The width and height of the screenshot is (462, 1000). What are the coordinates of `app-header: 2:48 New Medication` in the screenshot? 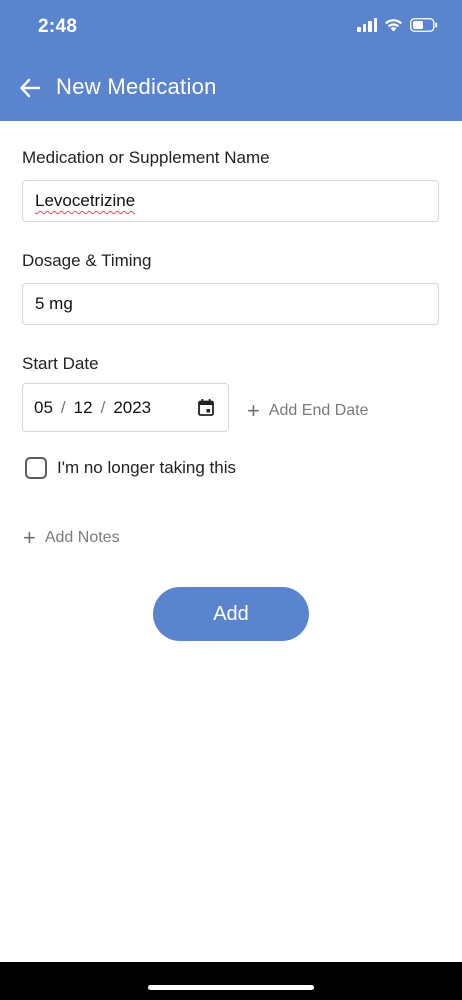 It's located at (231, 60).